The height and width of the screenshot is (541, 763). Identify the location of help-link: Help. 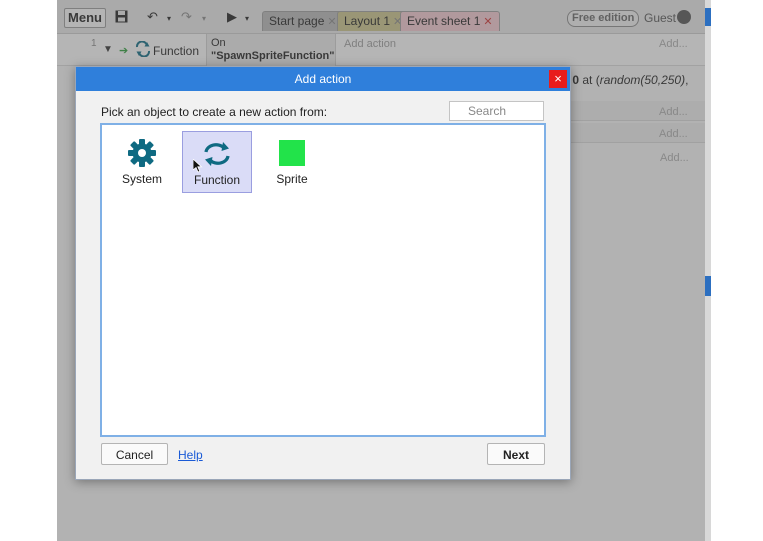
(190, 455).